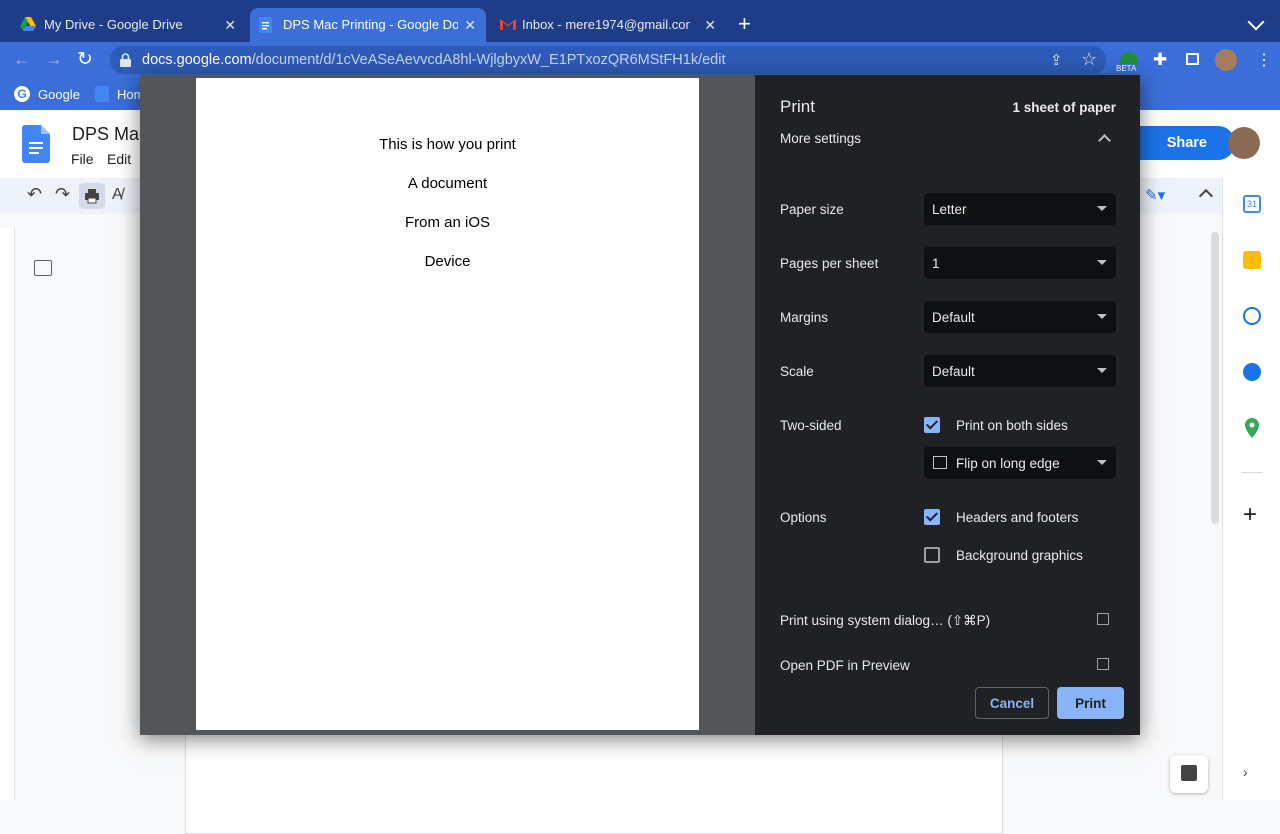 The height and width of the screenshot is (834, 1280). I want to click on beta-badge: BETA, so click(1126, 68).